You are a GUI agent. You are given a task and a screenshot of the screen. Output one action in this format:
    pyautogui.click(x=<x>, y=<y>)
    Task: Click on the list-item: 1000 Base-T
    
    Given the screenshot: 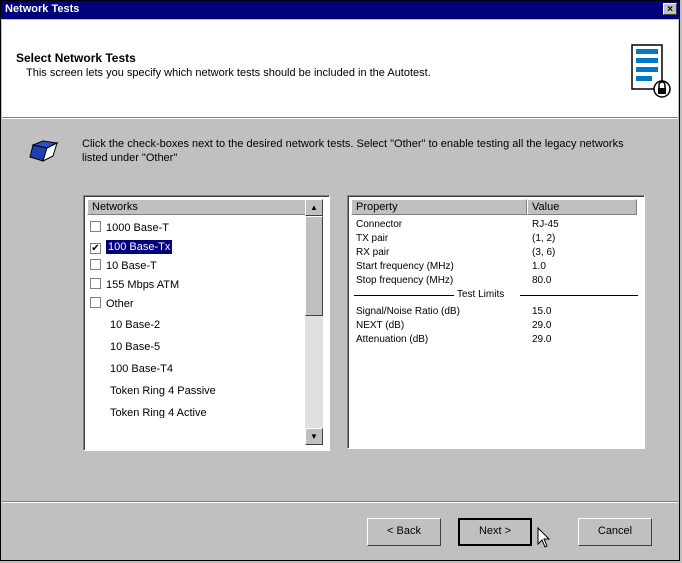 What is the action you would take?
    pyautogui.click(x=129, y=228)
    